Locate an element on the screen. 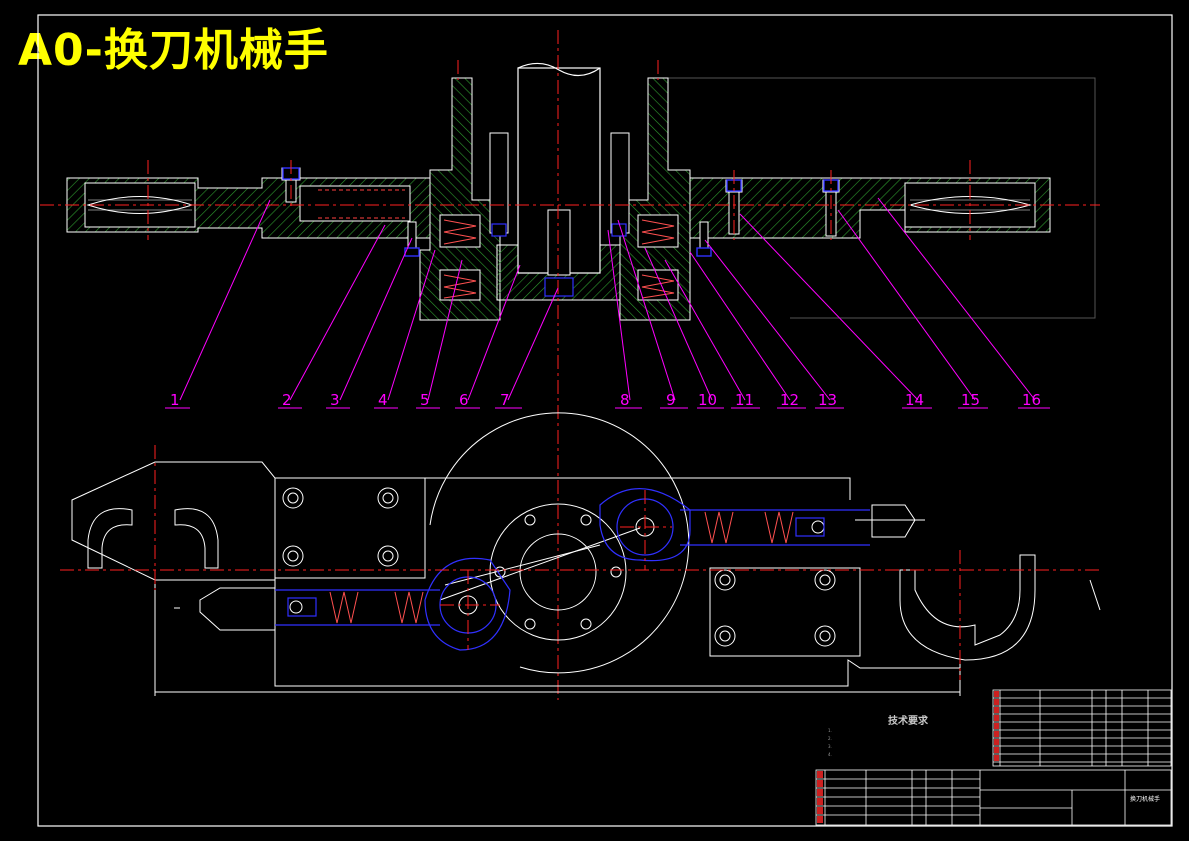 This screenshot has height=841, width=1189. technical-requirements-heading: 技术要求 is located at coordinates (908, 721).